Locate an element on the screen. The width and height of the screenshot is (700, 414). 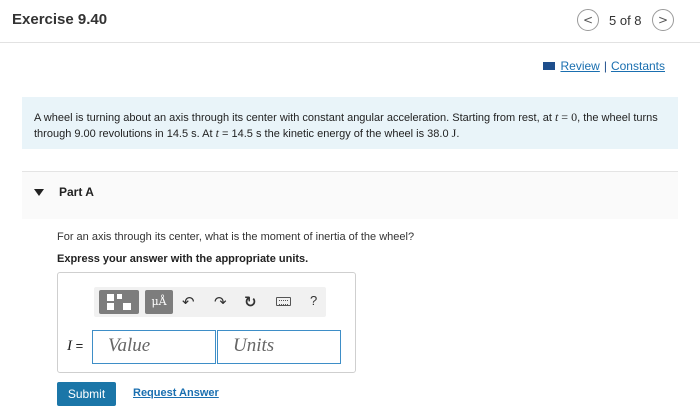
request-answer-link: Request Answer is located at coordinates (176, 393).